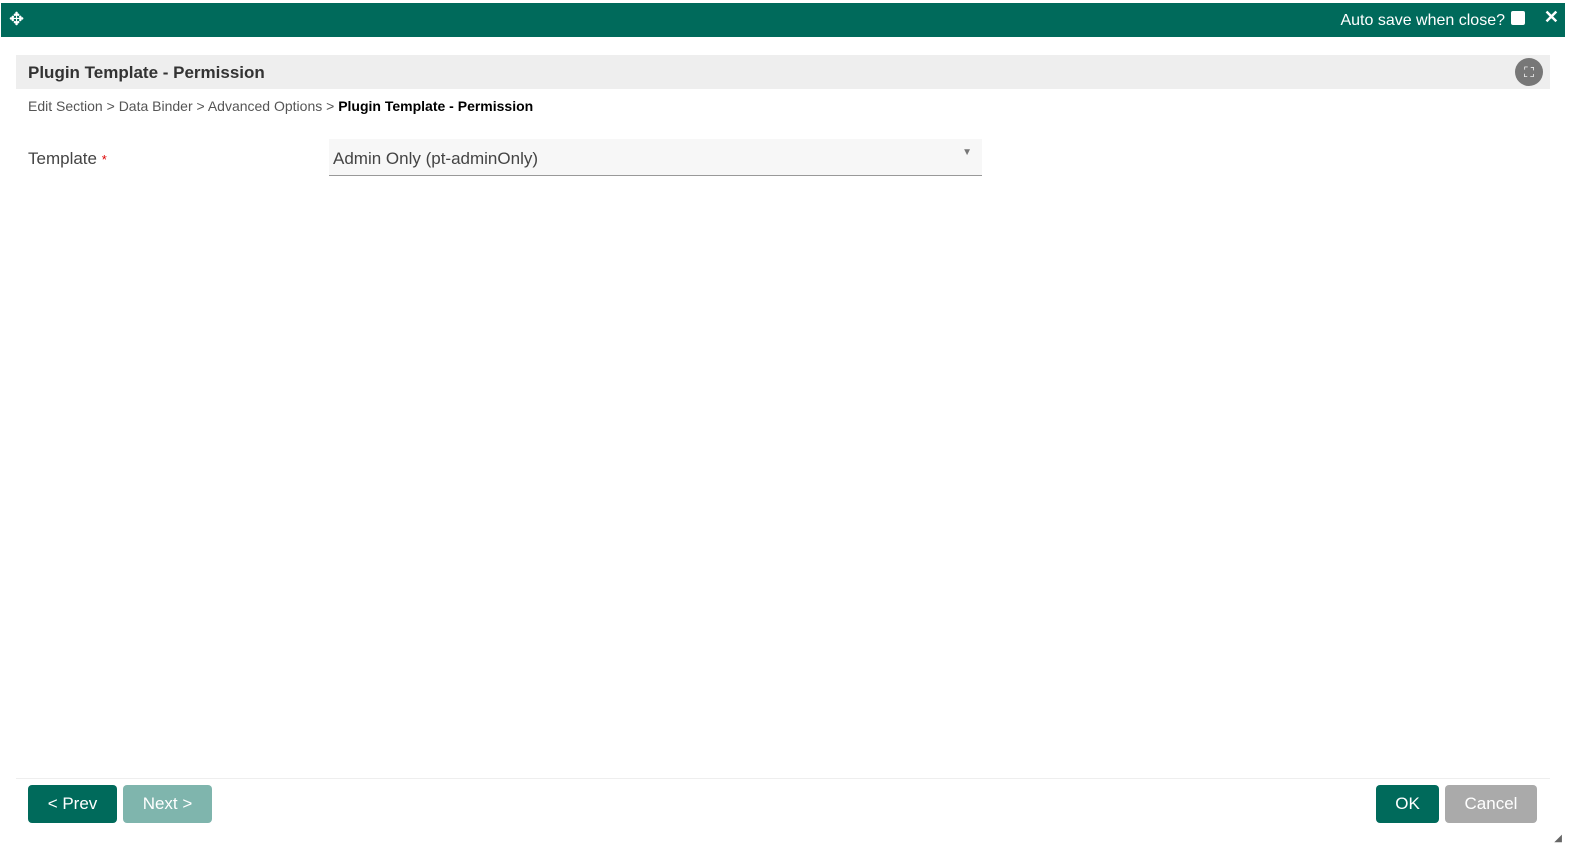 This screenshot has width=1570, height=850. Describe the element at coordinates (65, 106) in the screenshot. I see `breadcrumb-item: Edit Section` at that location.